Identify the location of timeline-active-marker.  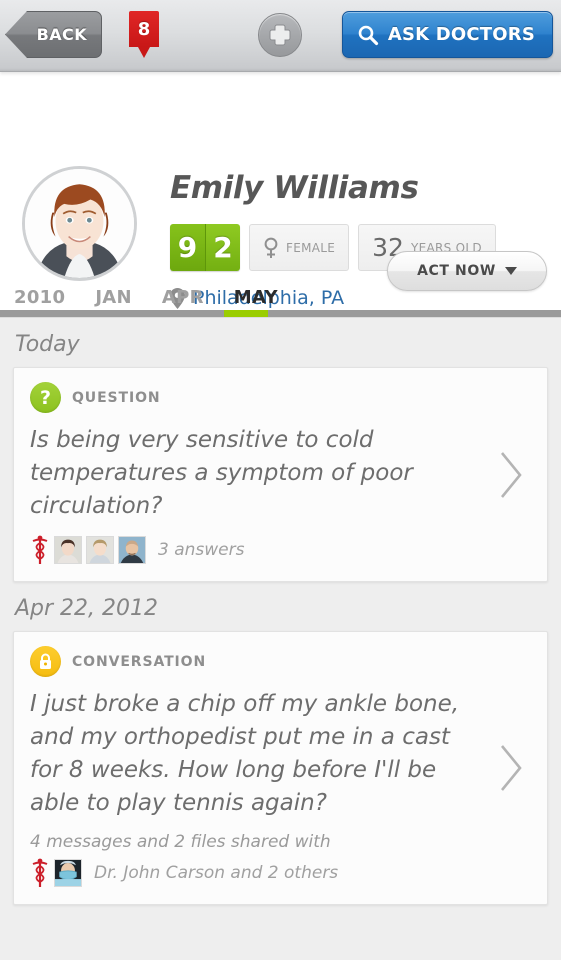
(246, 313).